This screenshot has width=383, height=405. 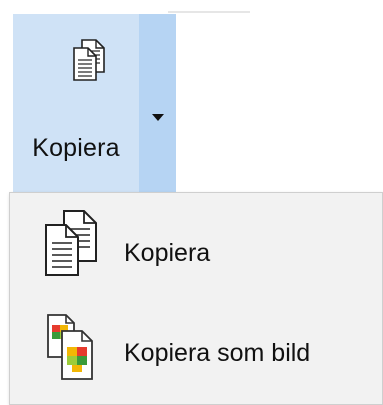 I want to click on copy-as-picture-icon, so click(x=72, y=347).